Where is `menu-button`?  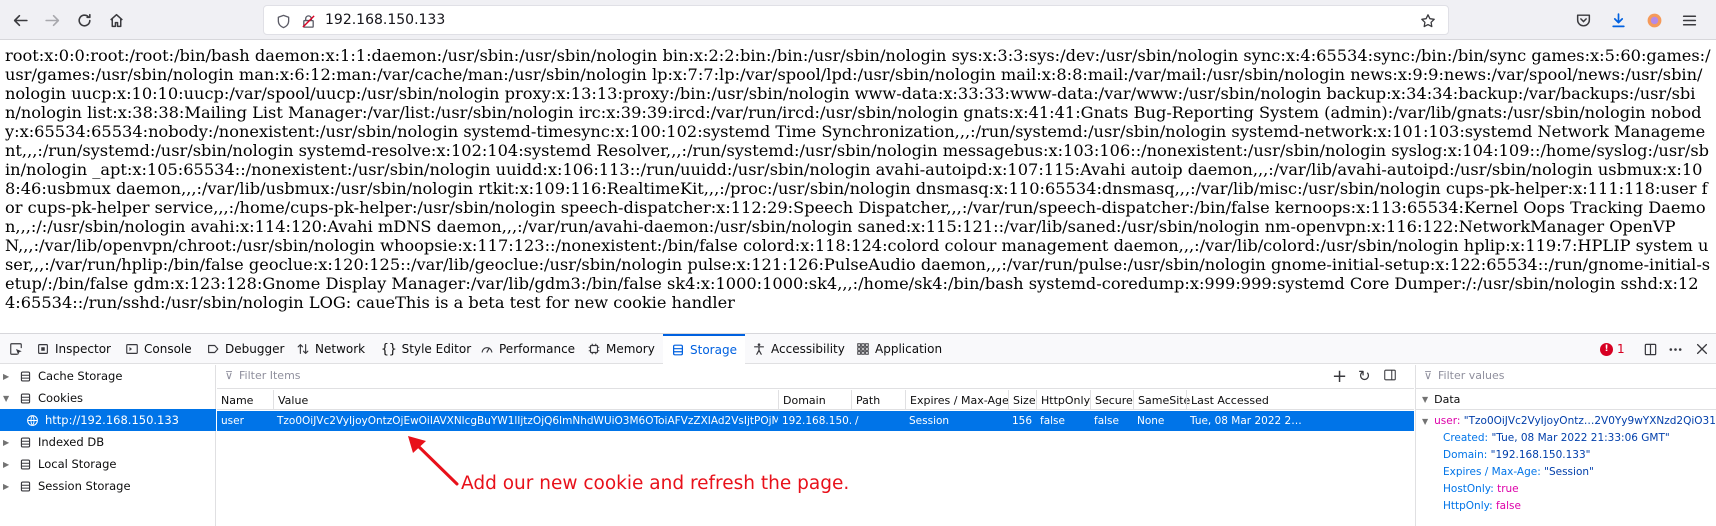
menu-button is located at coordinates (1689, 20).